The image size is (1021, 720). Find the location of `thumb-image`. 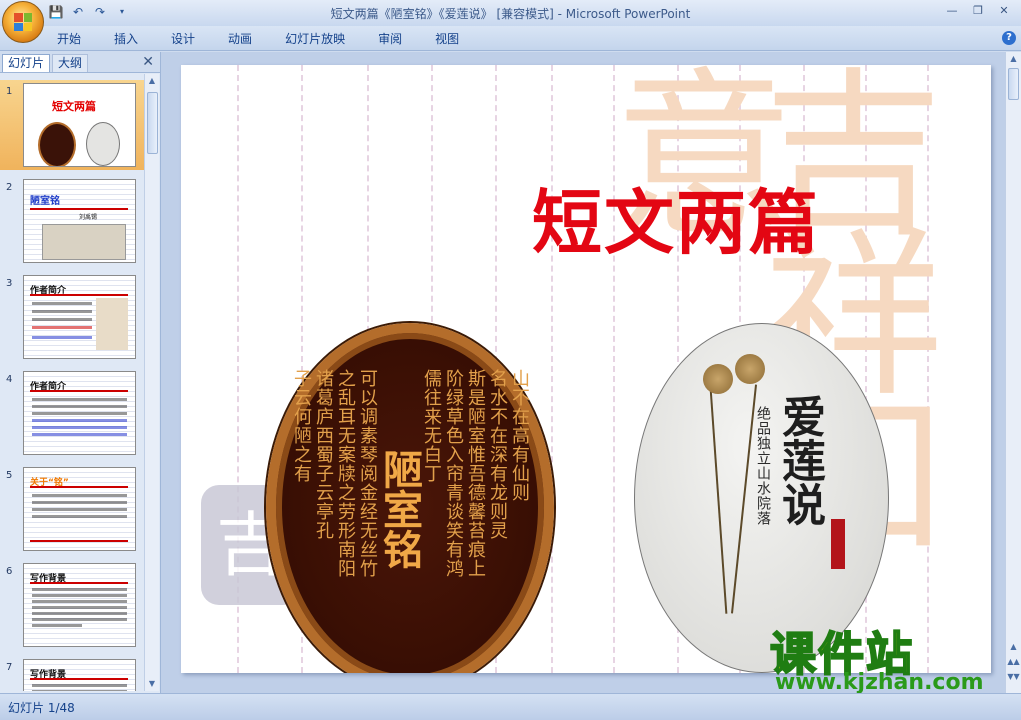

thumb-image is located at coordinates (84, 242).